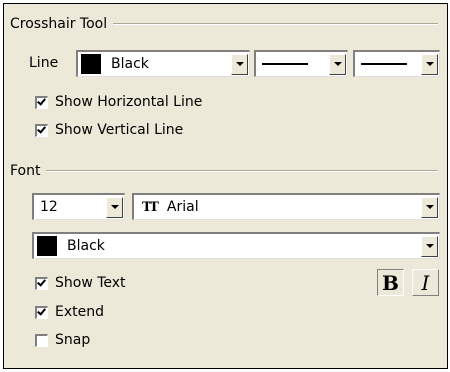 This screenshot has height=372, width=450. I want to click on italic-button: I, so click(425, 282).